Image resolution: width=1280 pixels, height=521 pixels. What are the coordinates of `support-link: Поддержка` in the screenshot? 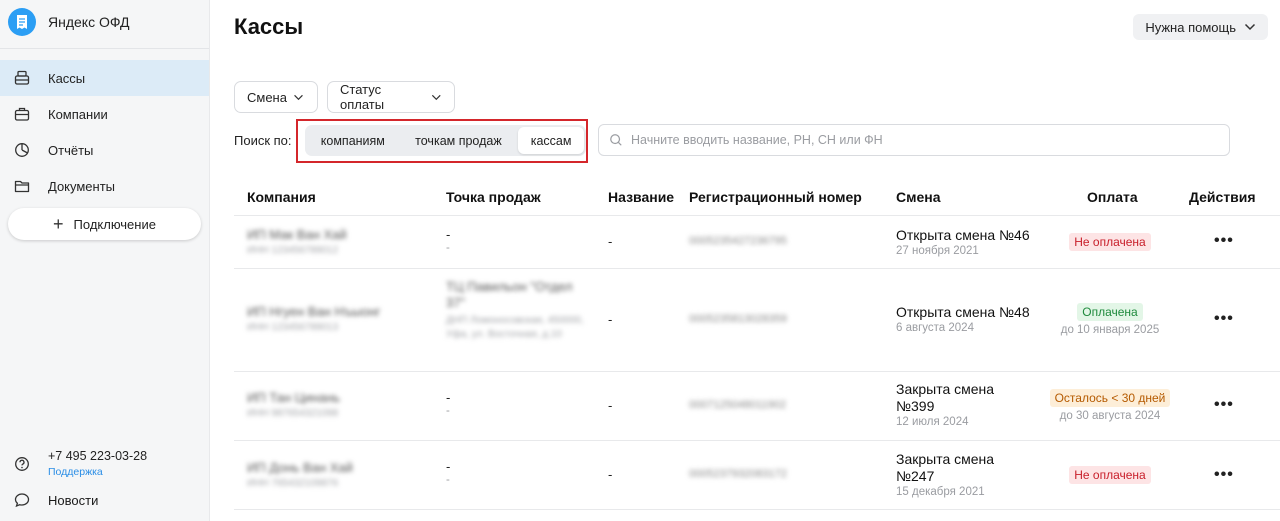 It's located at (97, 472).